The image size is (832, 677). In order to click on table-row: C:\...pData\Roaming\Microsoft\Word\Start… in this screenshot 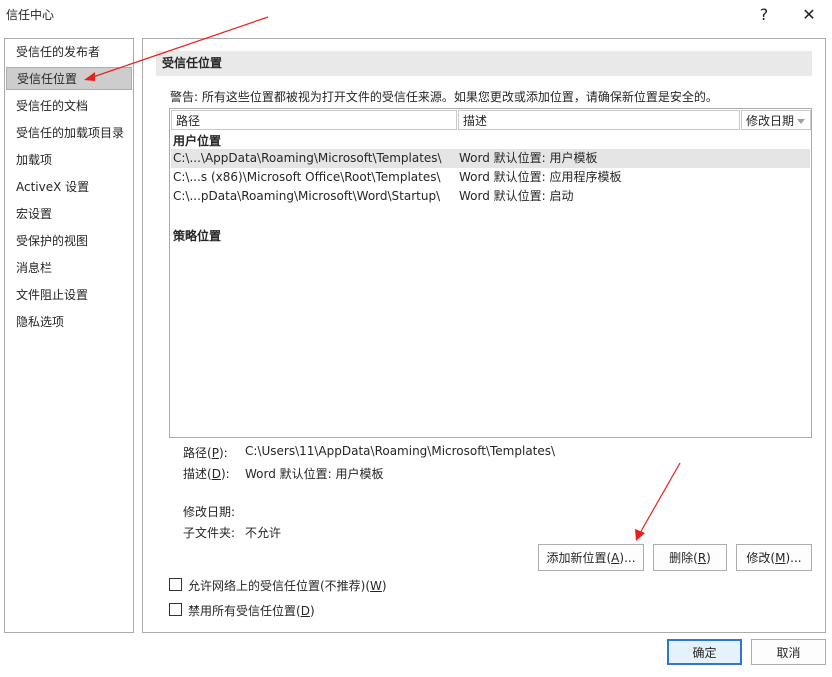, I will do `click(490, 196)`.